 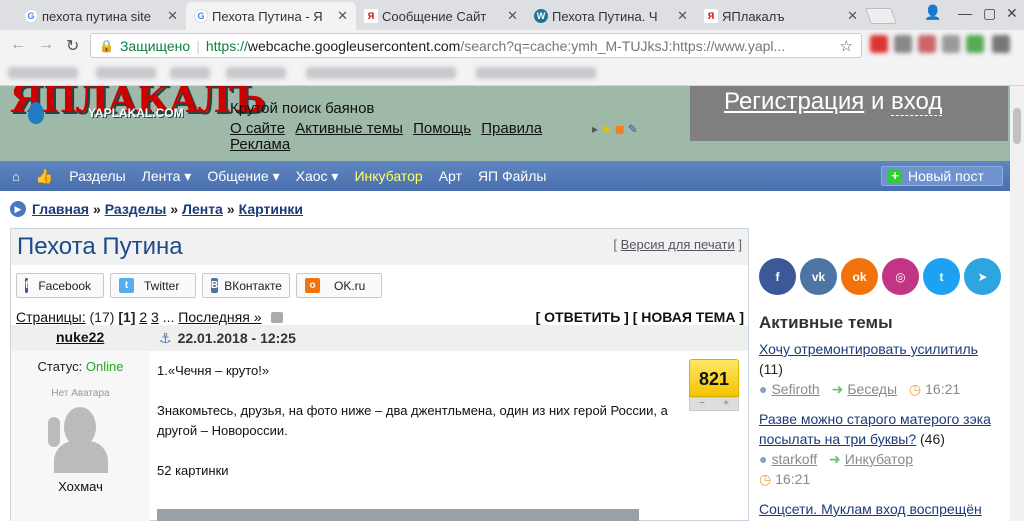 I want to click on pages-label: Страницы:, so click(x=51, y=317).